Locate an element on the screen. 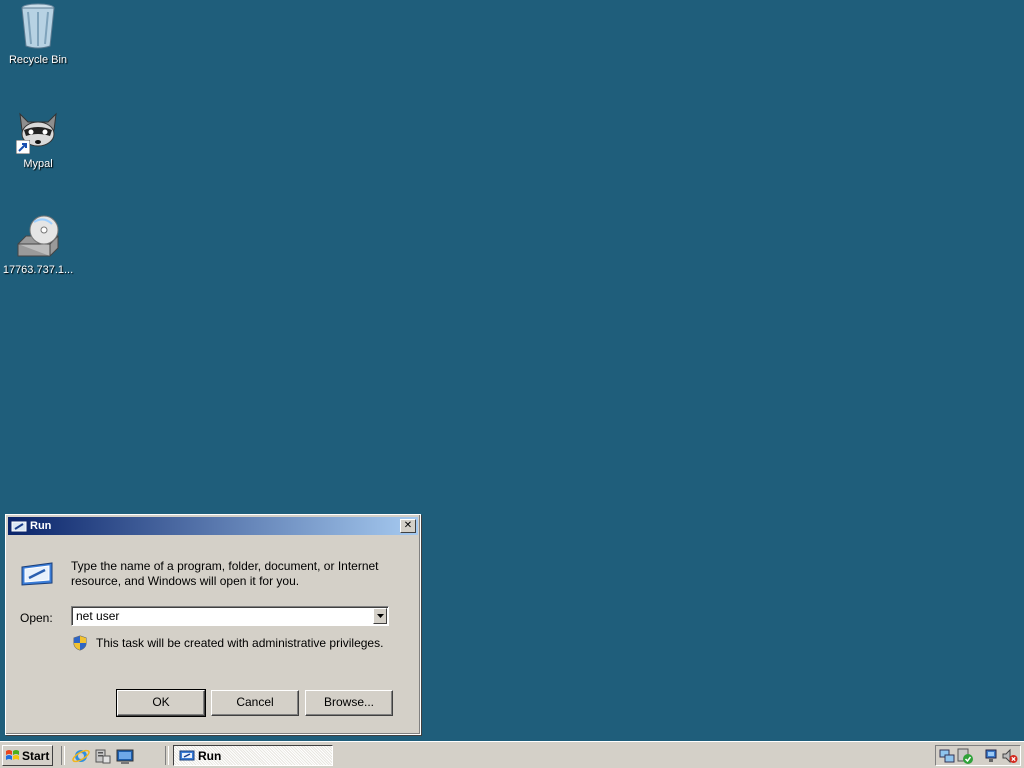  taskbar: Start Run is located at coordinates (512, 754).